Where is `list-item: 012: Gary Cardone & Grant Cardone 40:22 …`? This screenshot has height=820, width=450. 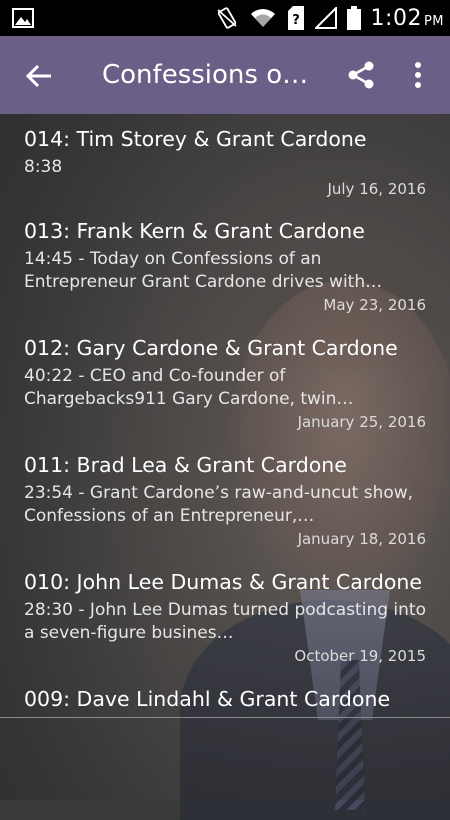 list-item: 012: Gary Cardone & Grant Cardone 40:22 … is located at coordinates (225, 385).